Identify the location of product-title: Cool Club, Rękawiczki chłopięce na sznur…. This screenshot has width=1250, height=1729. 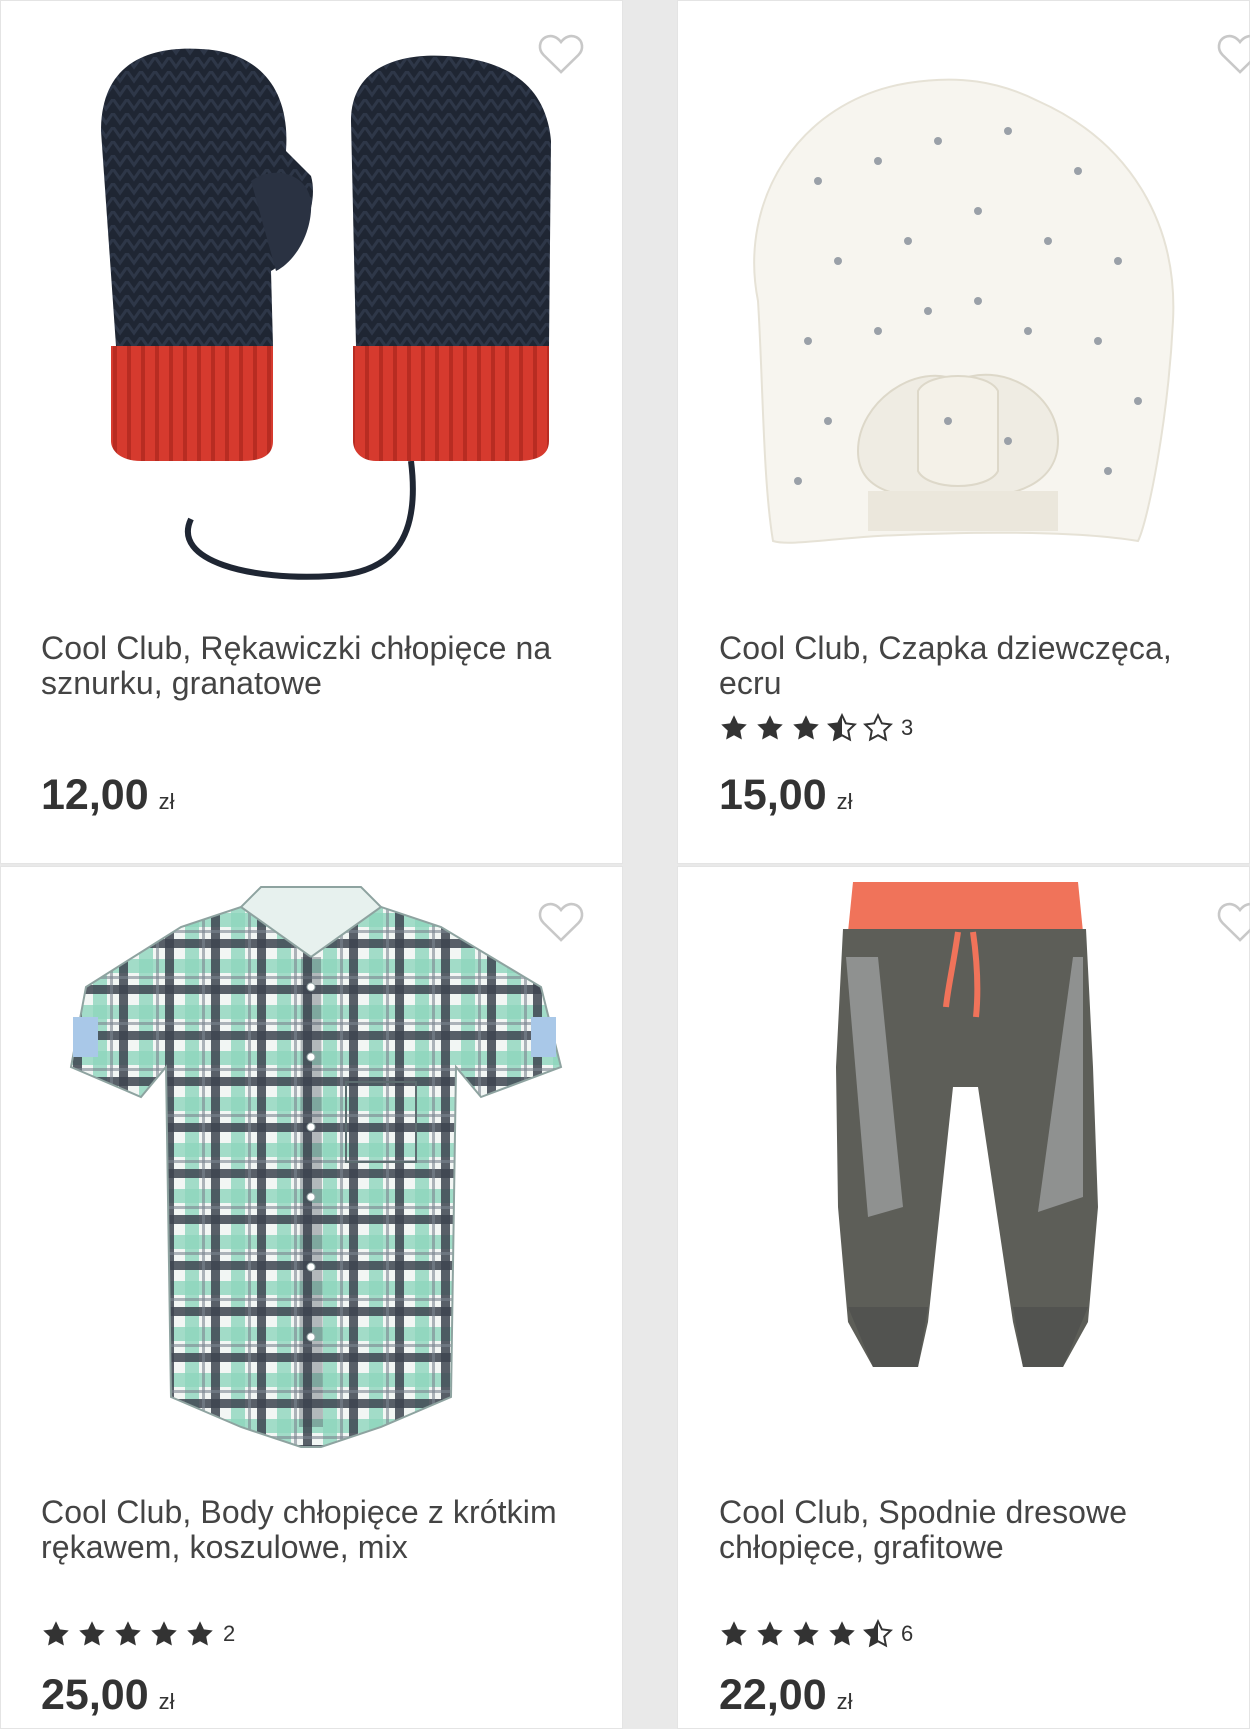
(321, 666).